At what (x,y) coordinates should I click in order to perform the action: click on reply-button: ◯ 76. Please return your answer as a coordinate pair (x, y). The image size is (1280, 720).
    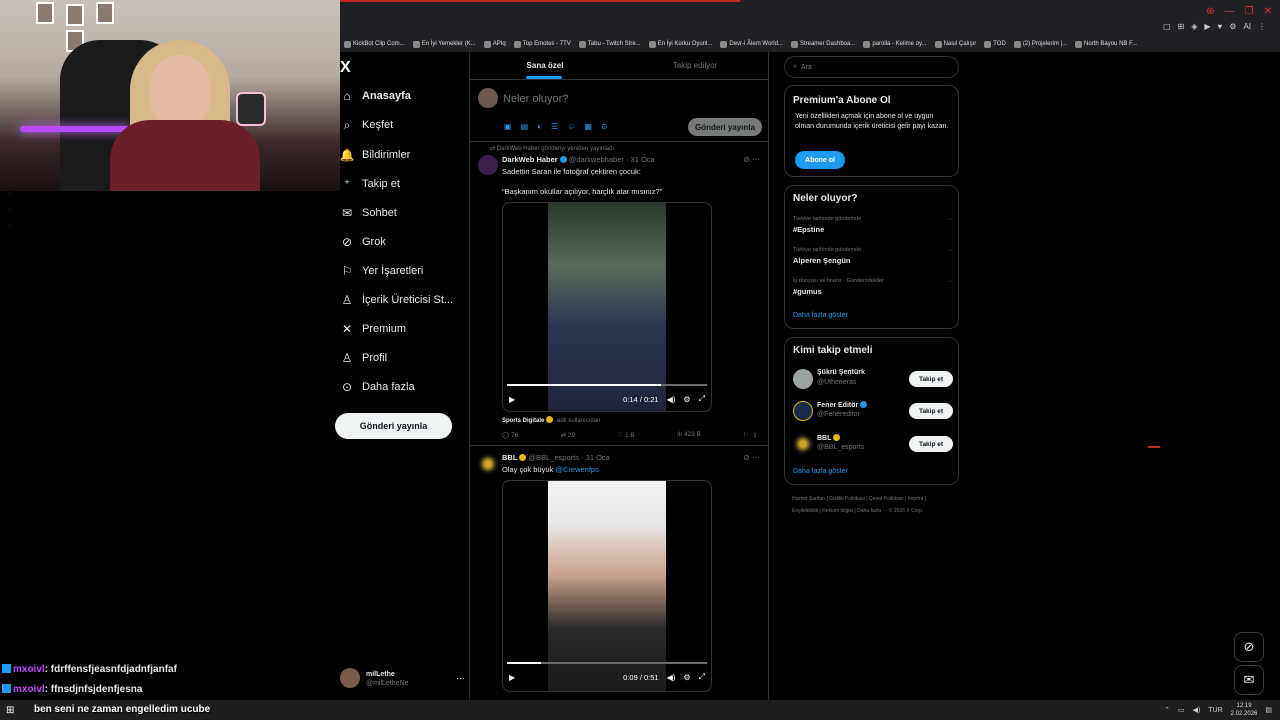
    Looking at the image, I should click on (510, 435).